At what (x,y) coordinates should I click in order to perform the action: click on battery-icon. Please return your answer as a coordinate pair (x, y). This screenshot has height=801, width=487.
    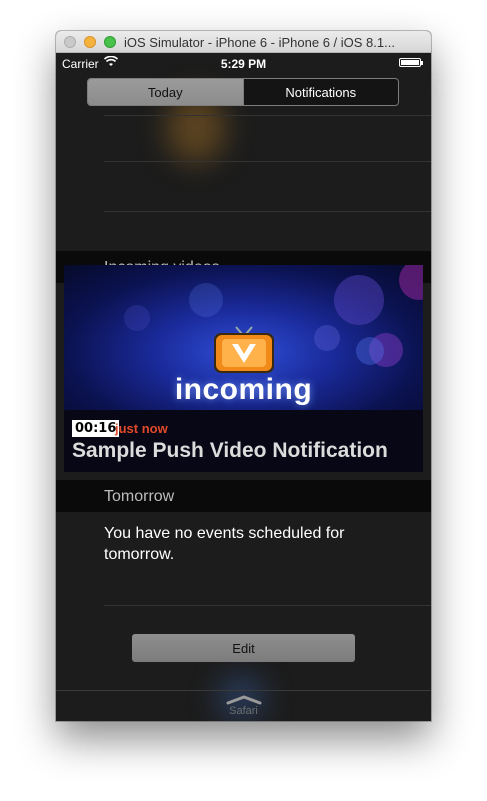
    Looking at the image, I should click on (411, 62).